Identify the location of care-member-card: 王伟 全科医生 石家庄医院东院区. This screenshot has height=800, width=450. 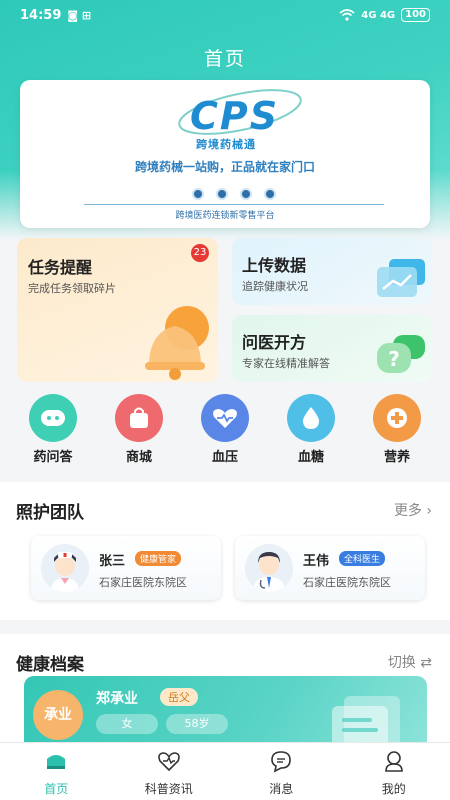
(330, 568).